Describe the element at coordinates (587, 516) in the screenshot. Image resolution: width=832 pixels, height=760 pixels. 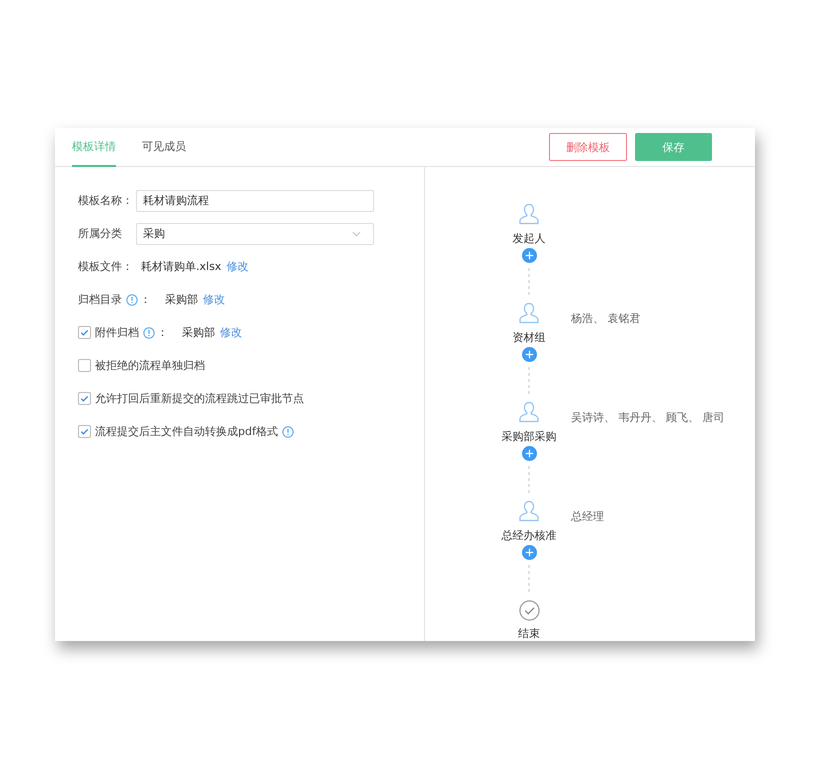
I see `assignee-list: 总经理` at that location.